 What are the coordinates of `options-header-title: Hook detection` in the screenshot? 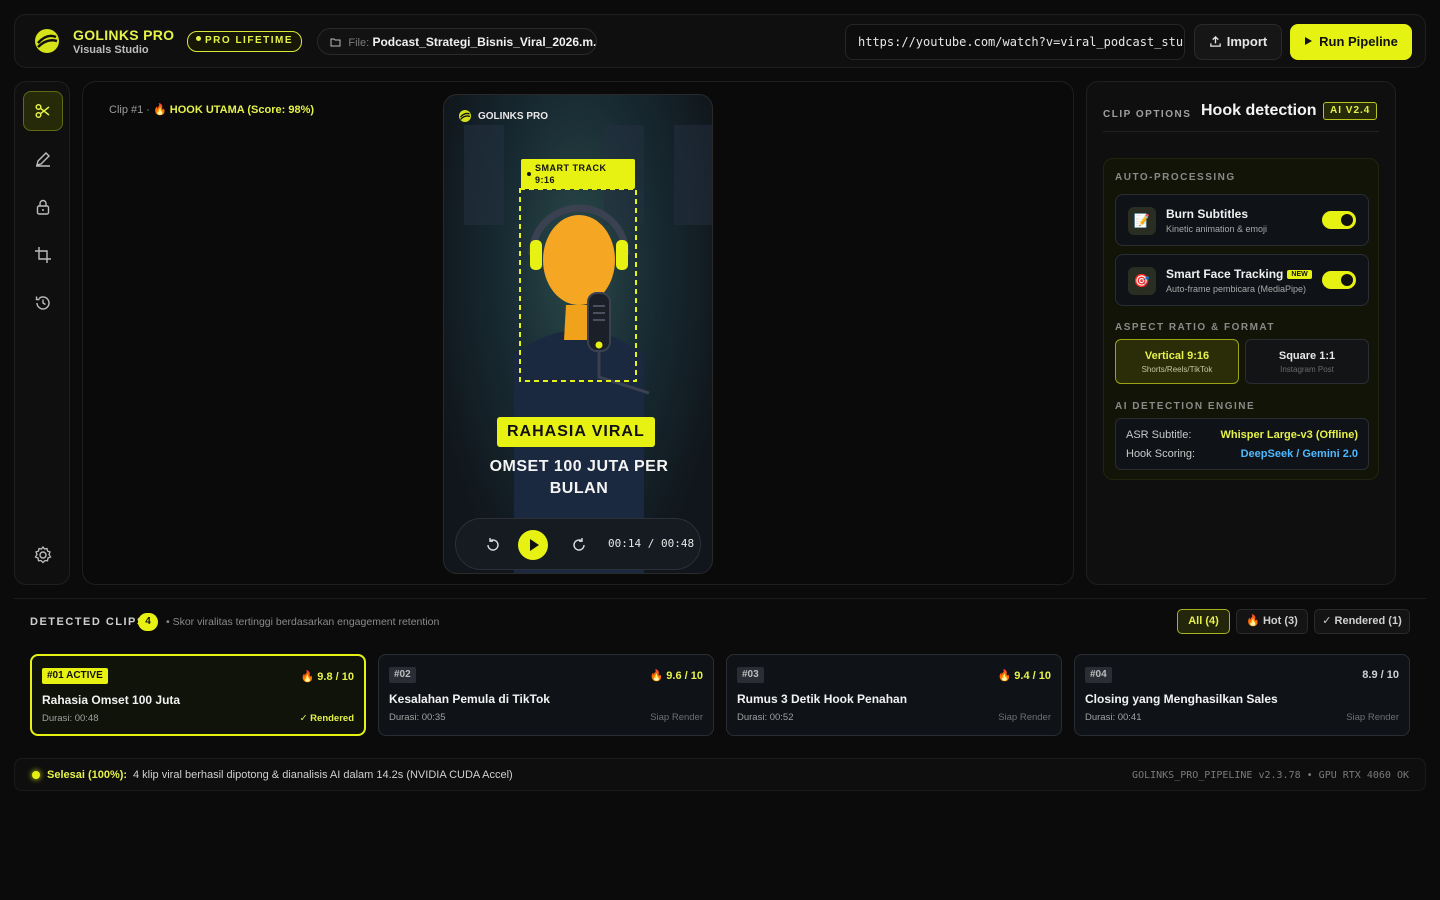 It's located at (1259, 110).